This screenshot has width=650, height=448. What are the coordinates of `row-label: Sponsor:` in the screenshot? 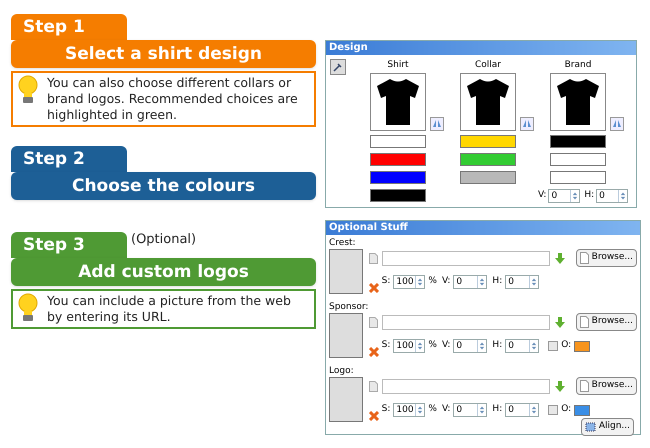 It's located at (349, 307).